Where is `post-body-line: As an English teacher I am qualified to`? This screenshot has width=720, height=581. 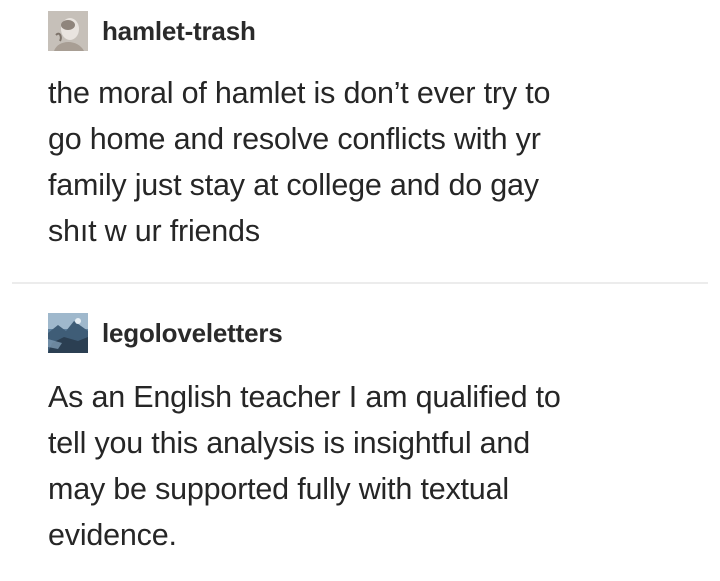 post-body-line: As an English teacher I am qualified to is located at coordinates (304, 397).